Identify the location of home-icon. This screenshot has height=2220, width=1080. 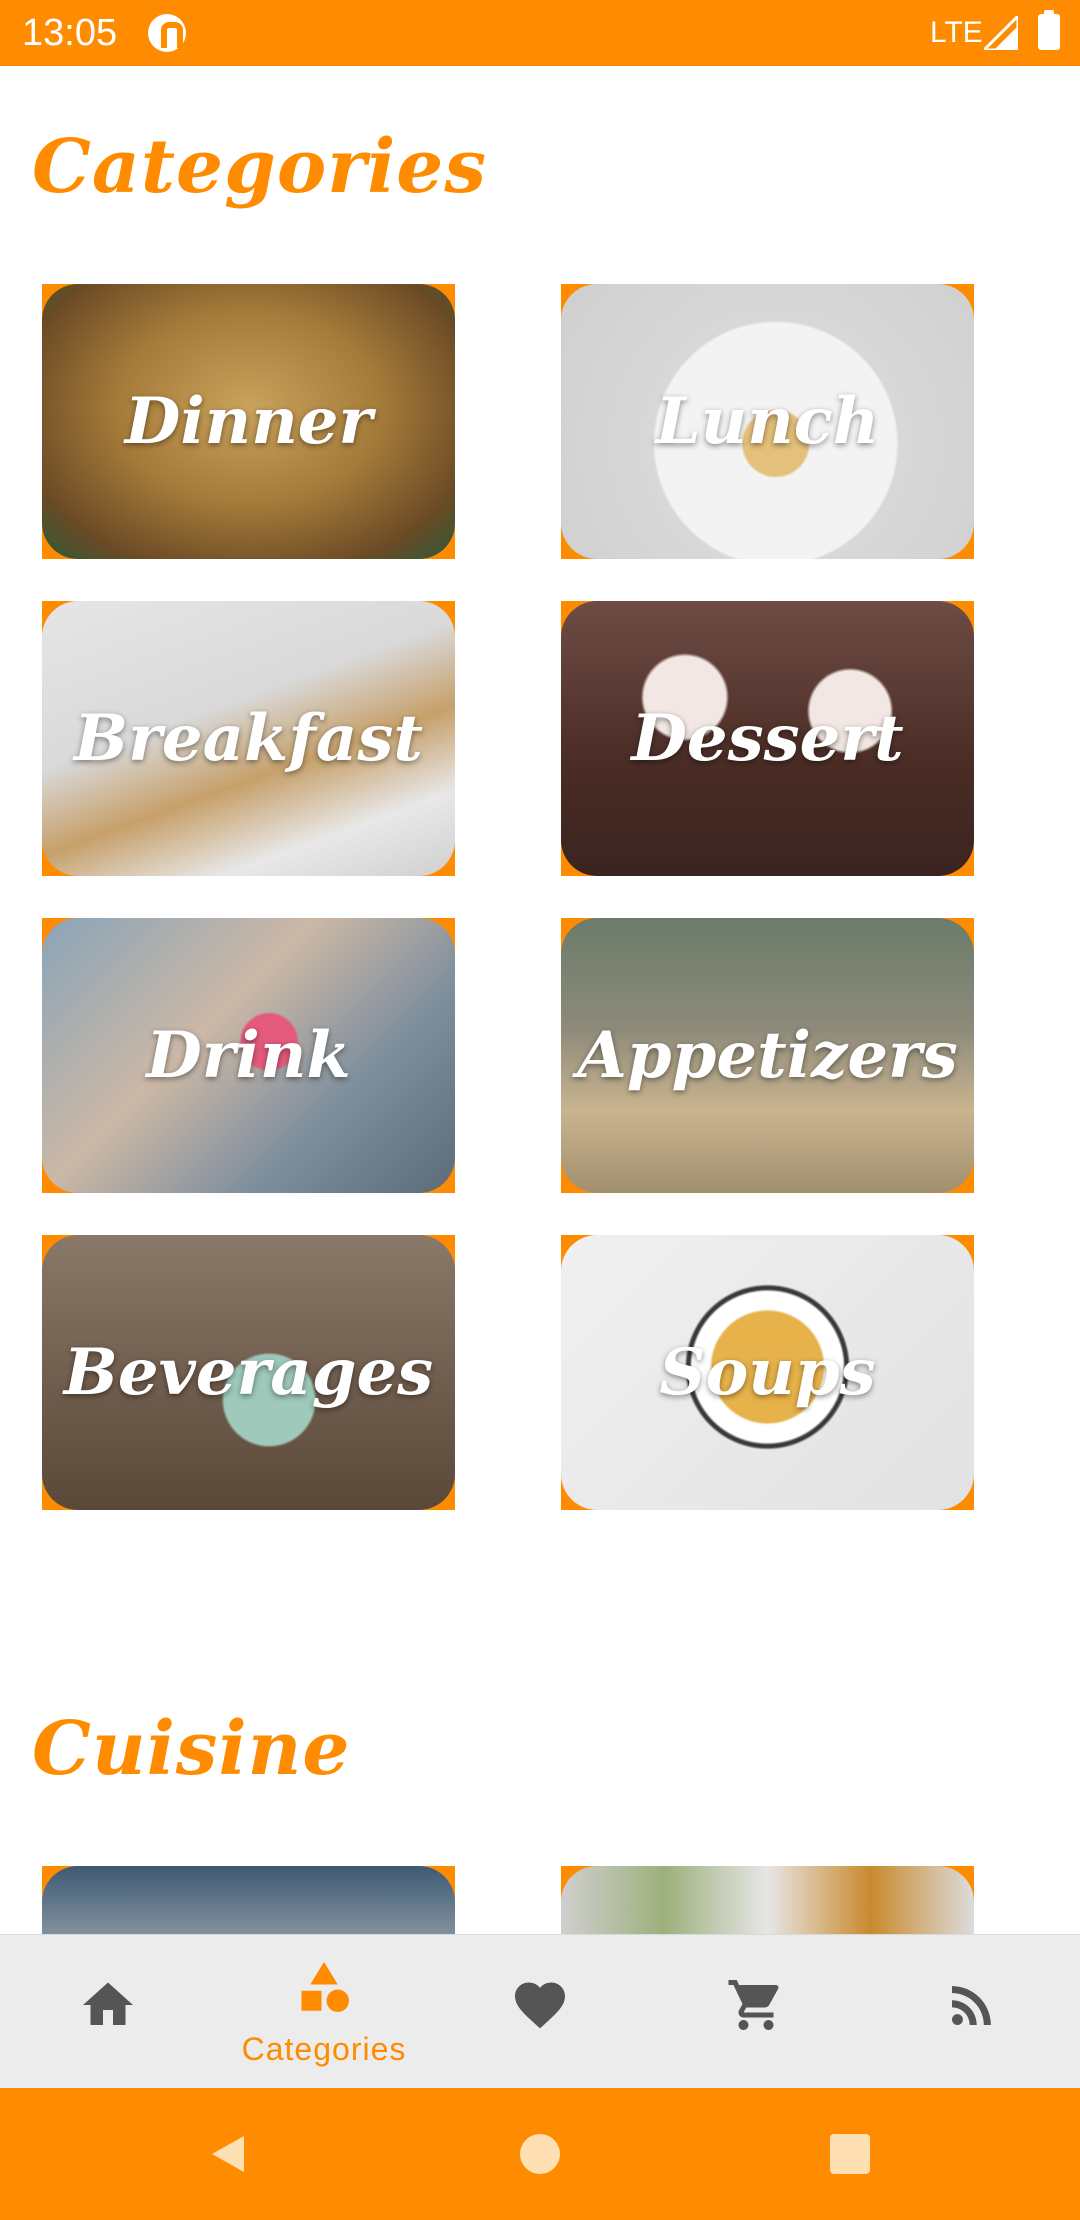
(108, 2003).